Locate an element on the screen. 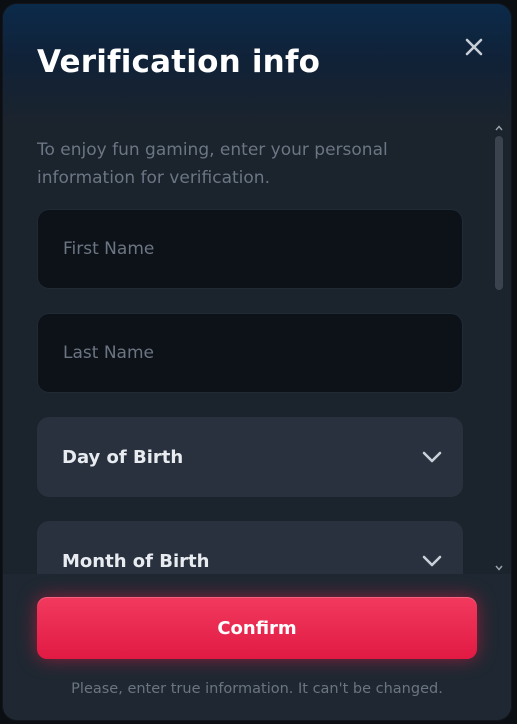 The width and height of the screenshot is (517, 724). scroll-up-arrow-icon is located at coordinates (499, 128).